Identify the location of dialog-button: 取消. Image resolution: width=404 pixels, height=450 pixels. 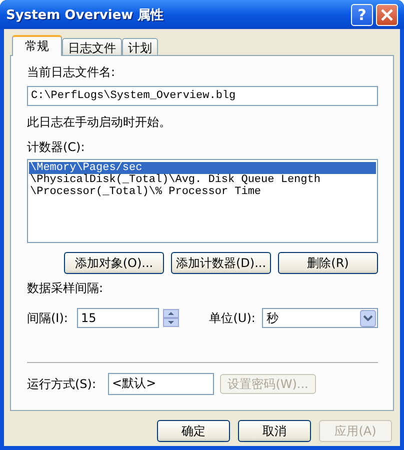
(274, 431).